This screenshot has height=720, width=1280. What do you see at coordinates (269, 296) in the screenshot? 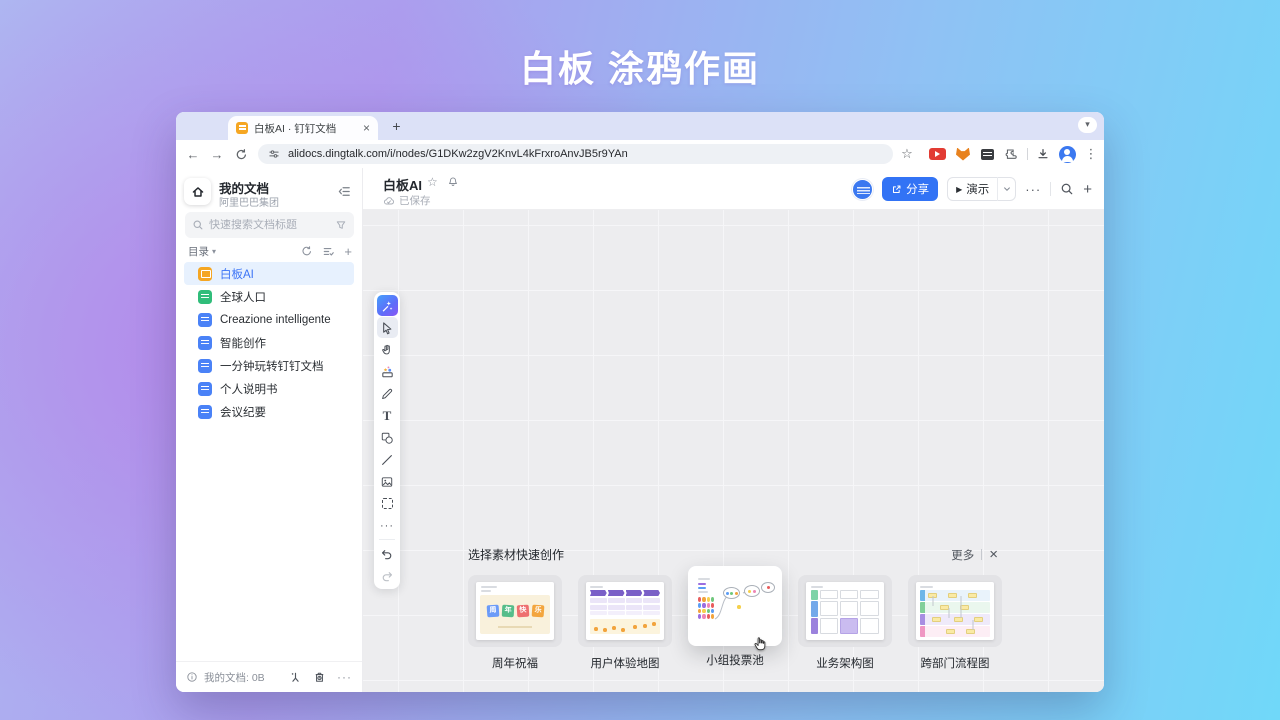
I see `doc-item-global-population: 全球人口` at bounding box center [269, 296].